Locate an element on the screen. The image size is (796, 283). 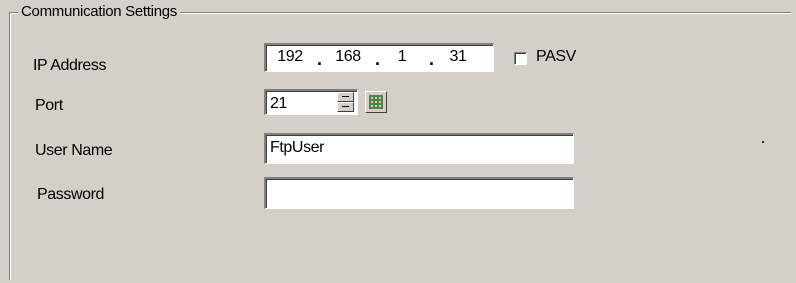
group-title: Communication Settings is located at coordinates (99, 12).